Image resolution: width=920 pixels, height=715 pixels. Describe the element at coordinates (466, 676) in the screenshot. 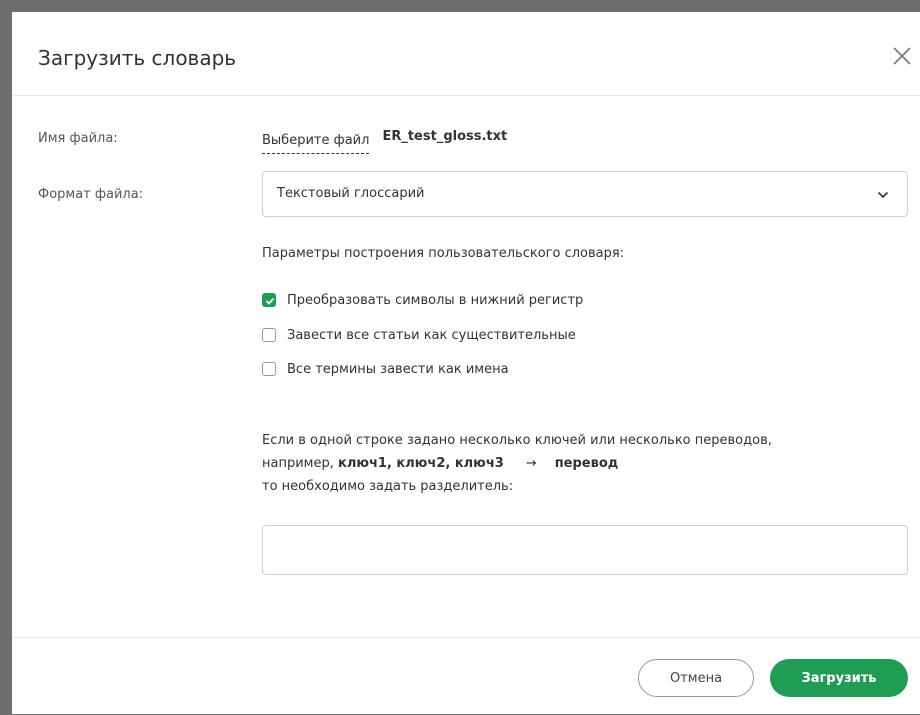

I see `dialog-footer: Отмена Загрузить` at that location.